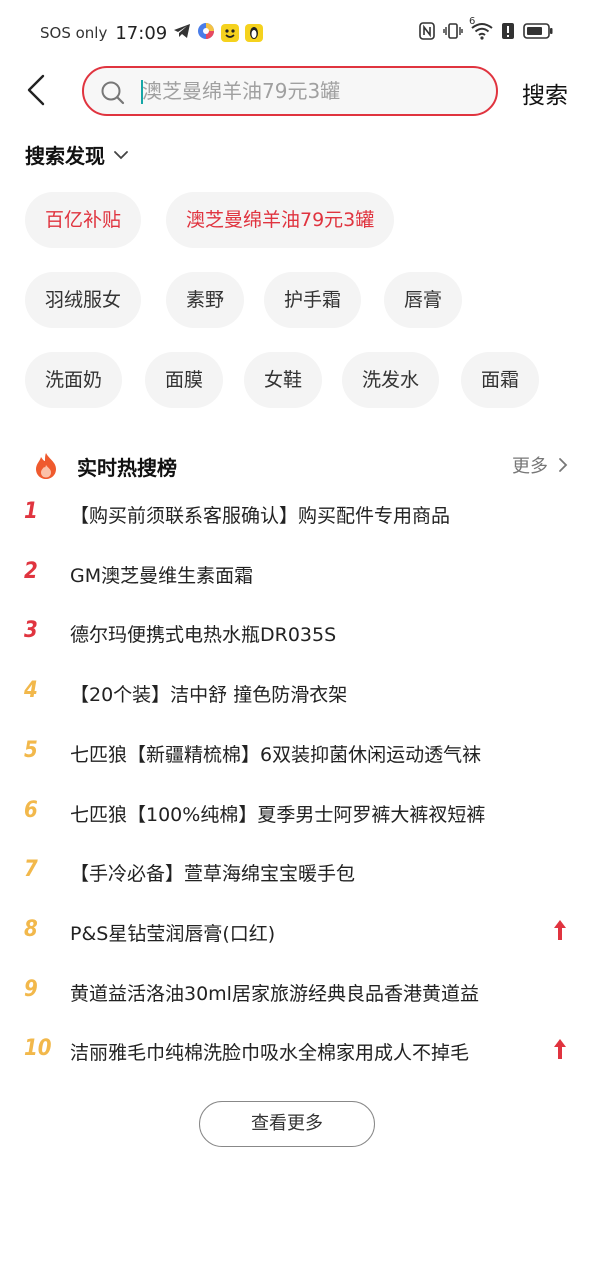  What do you see at coordinates (83, 300) in the screenshot?
I see `discover-chip: 羽绒服女` at bounding box center [83, 300].